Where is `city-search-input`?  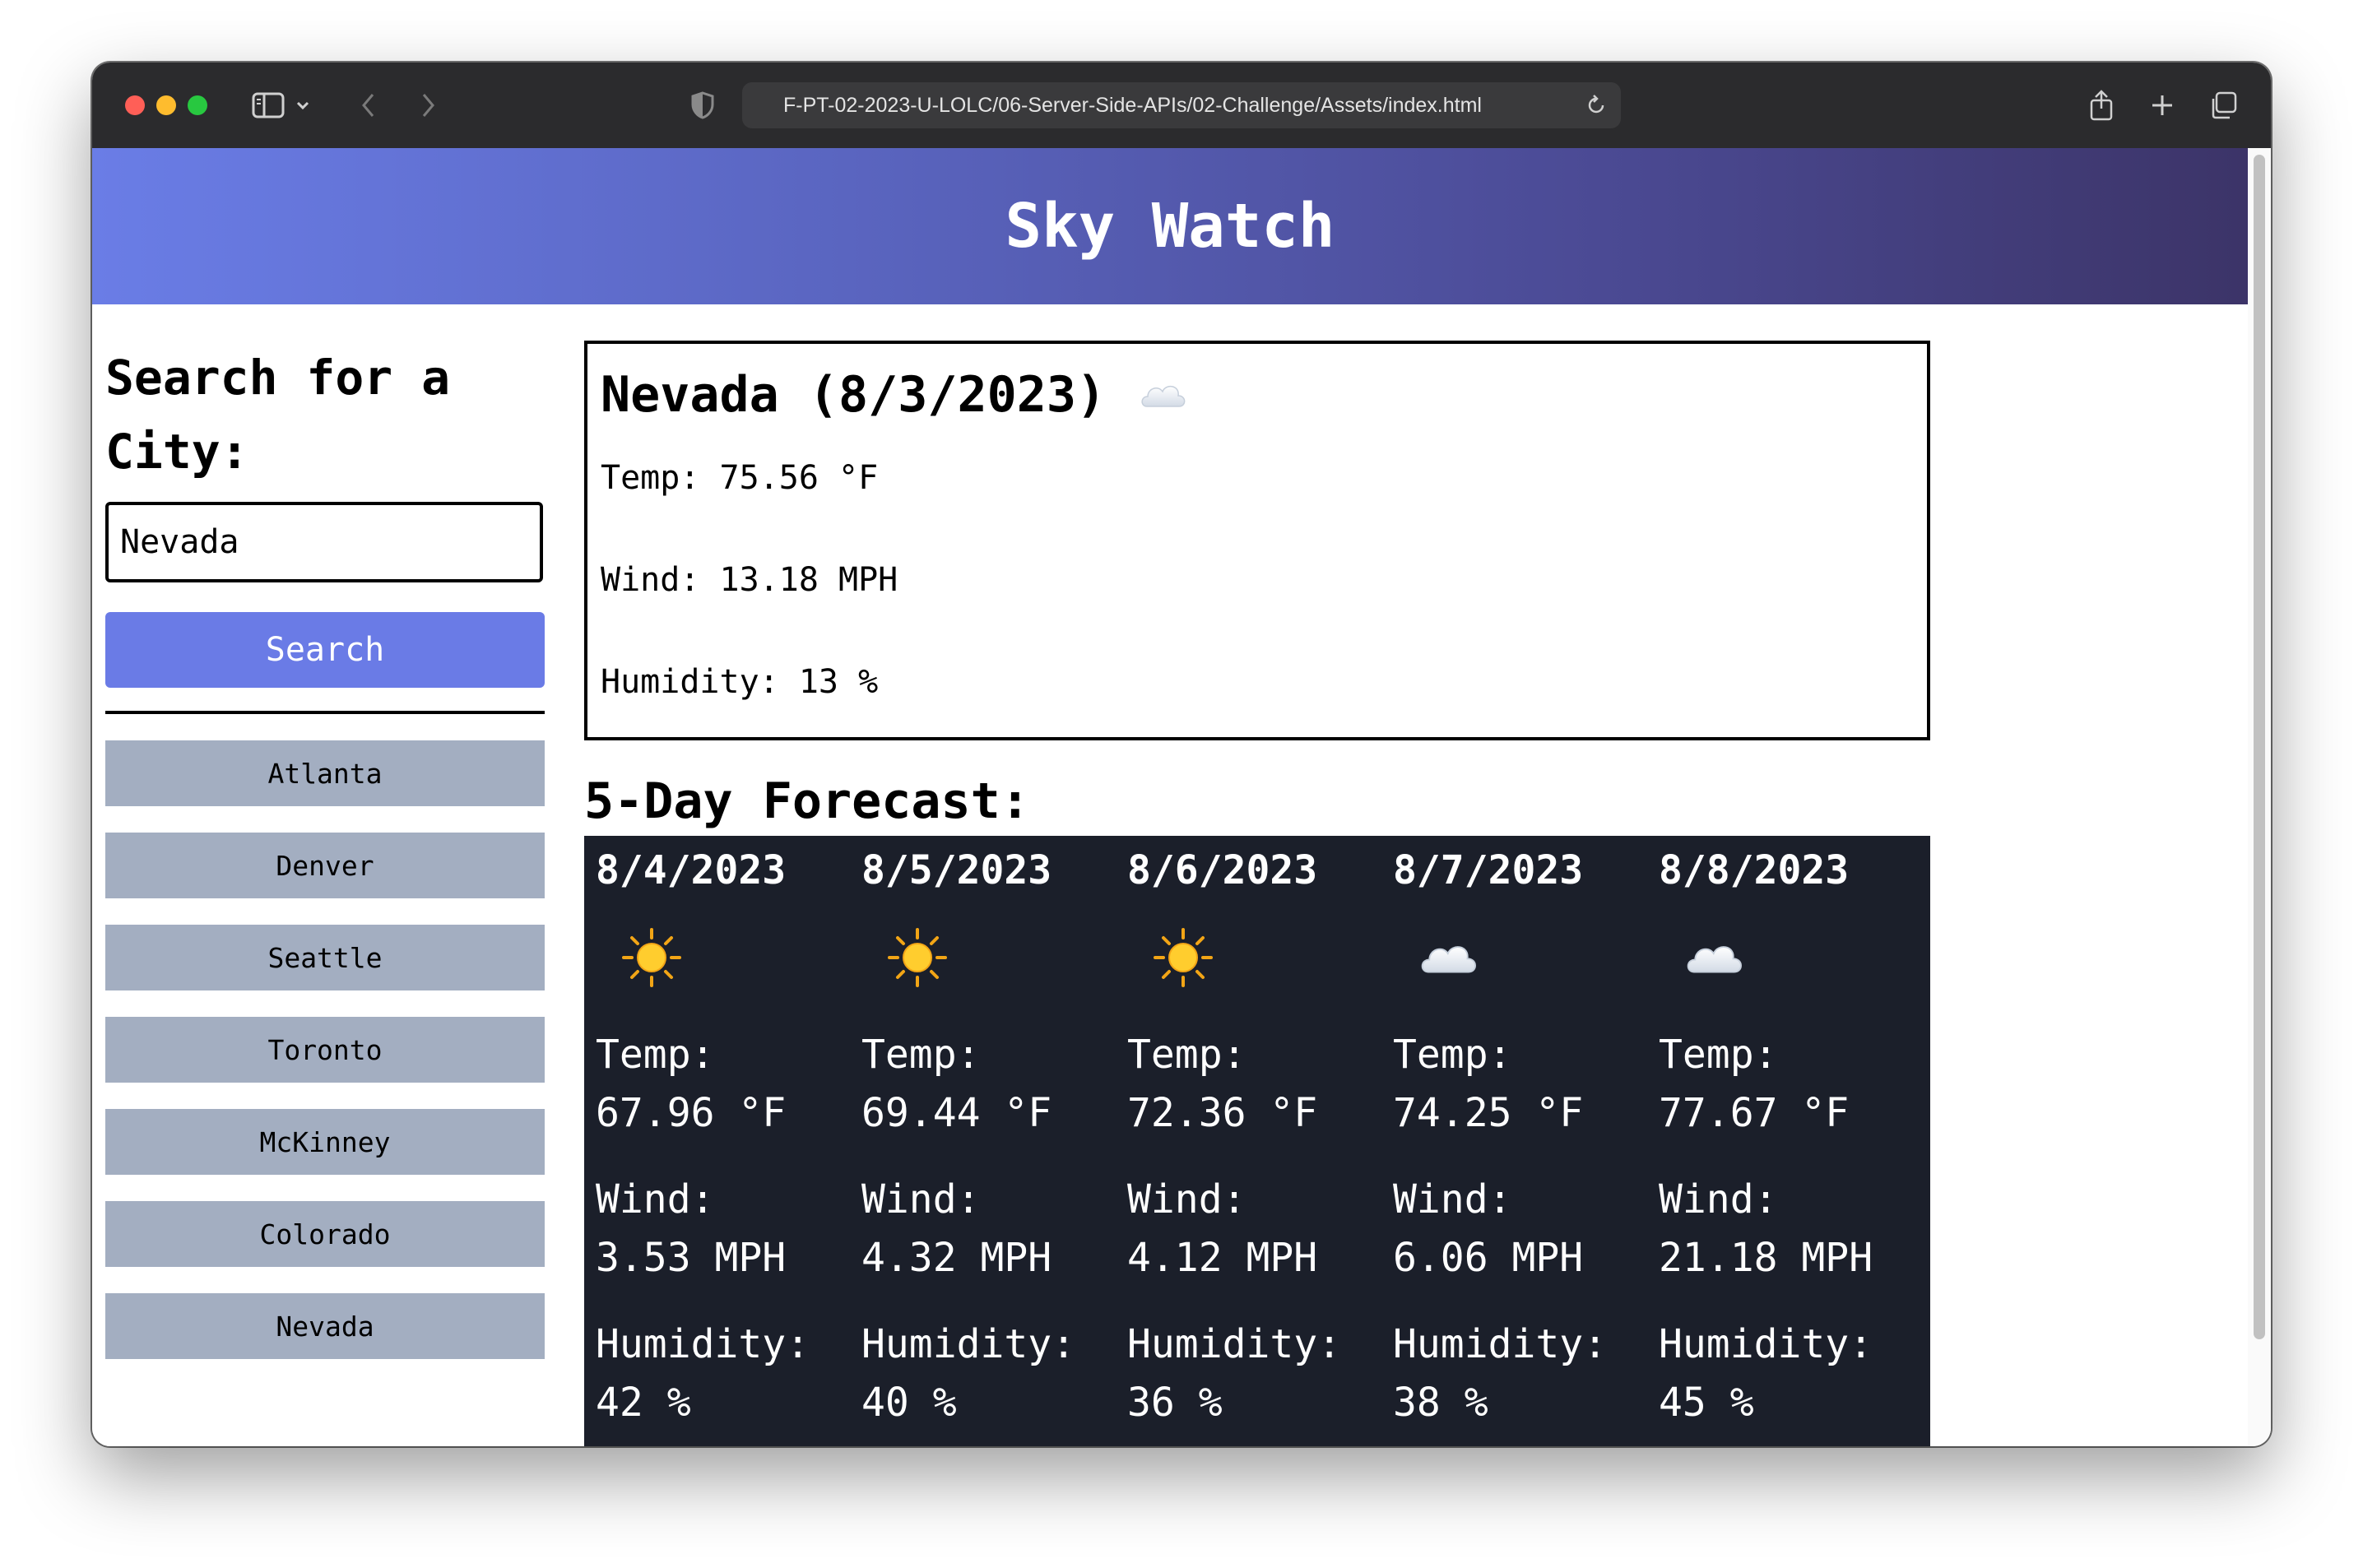
city-search-input is located at coordinates (324, 542).